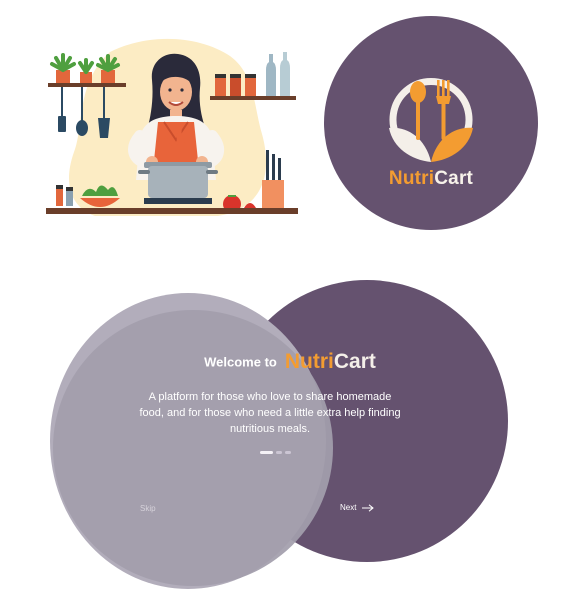 This screenshot has width=580, height=611. Describe the element at coordinates (309, 361) in the screenshot. I see `brand-part1: Nutri` at that location.